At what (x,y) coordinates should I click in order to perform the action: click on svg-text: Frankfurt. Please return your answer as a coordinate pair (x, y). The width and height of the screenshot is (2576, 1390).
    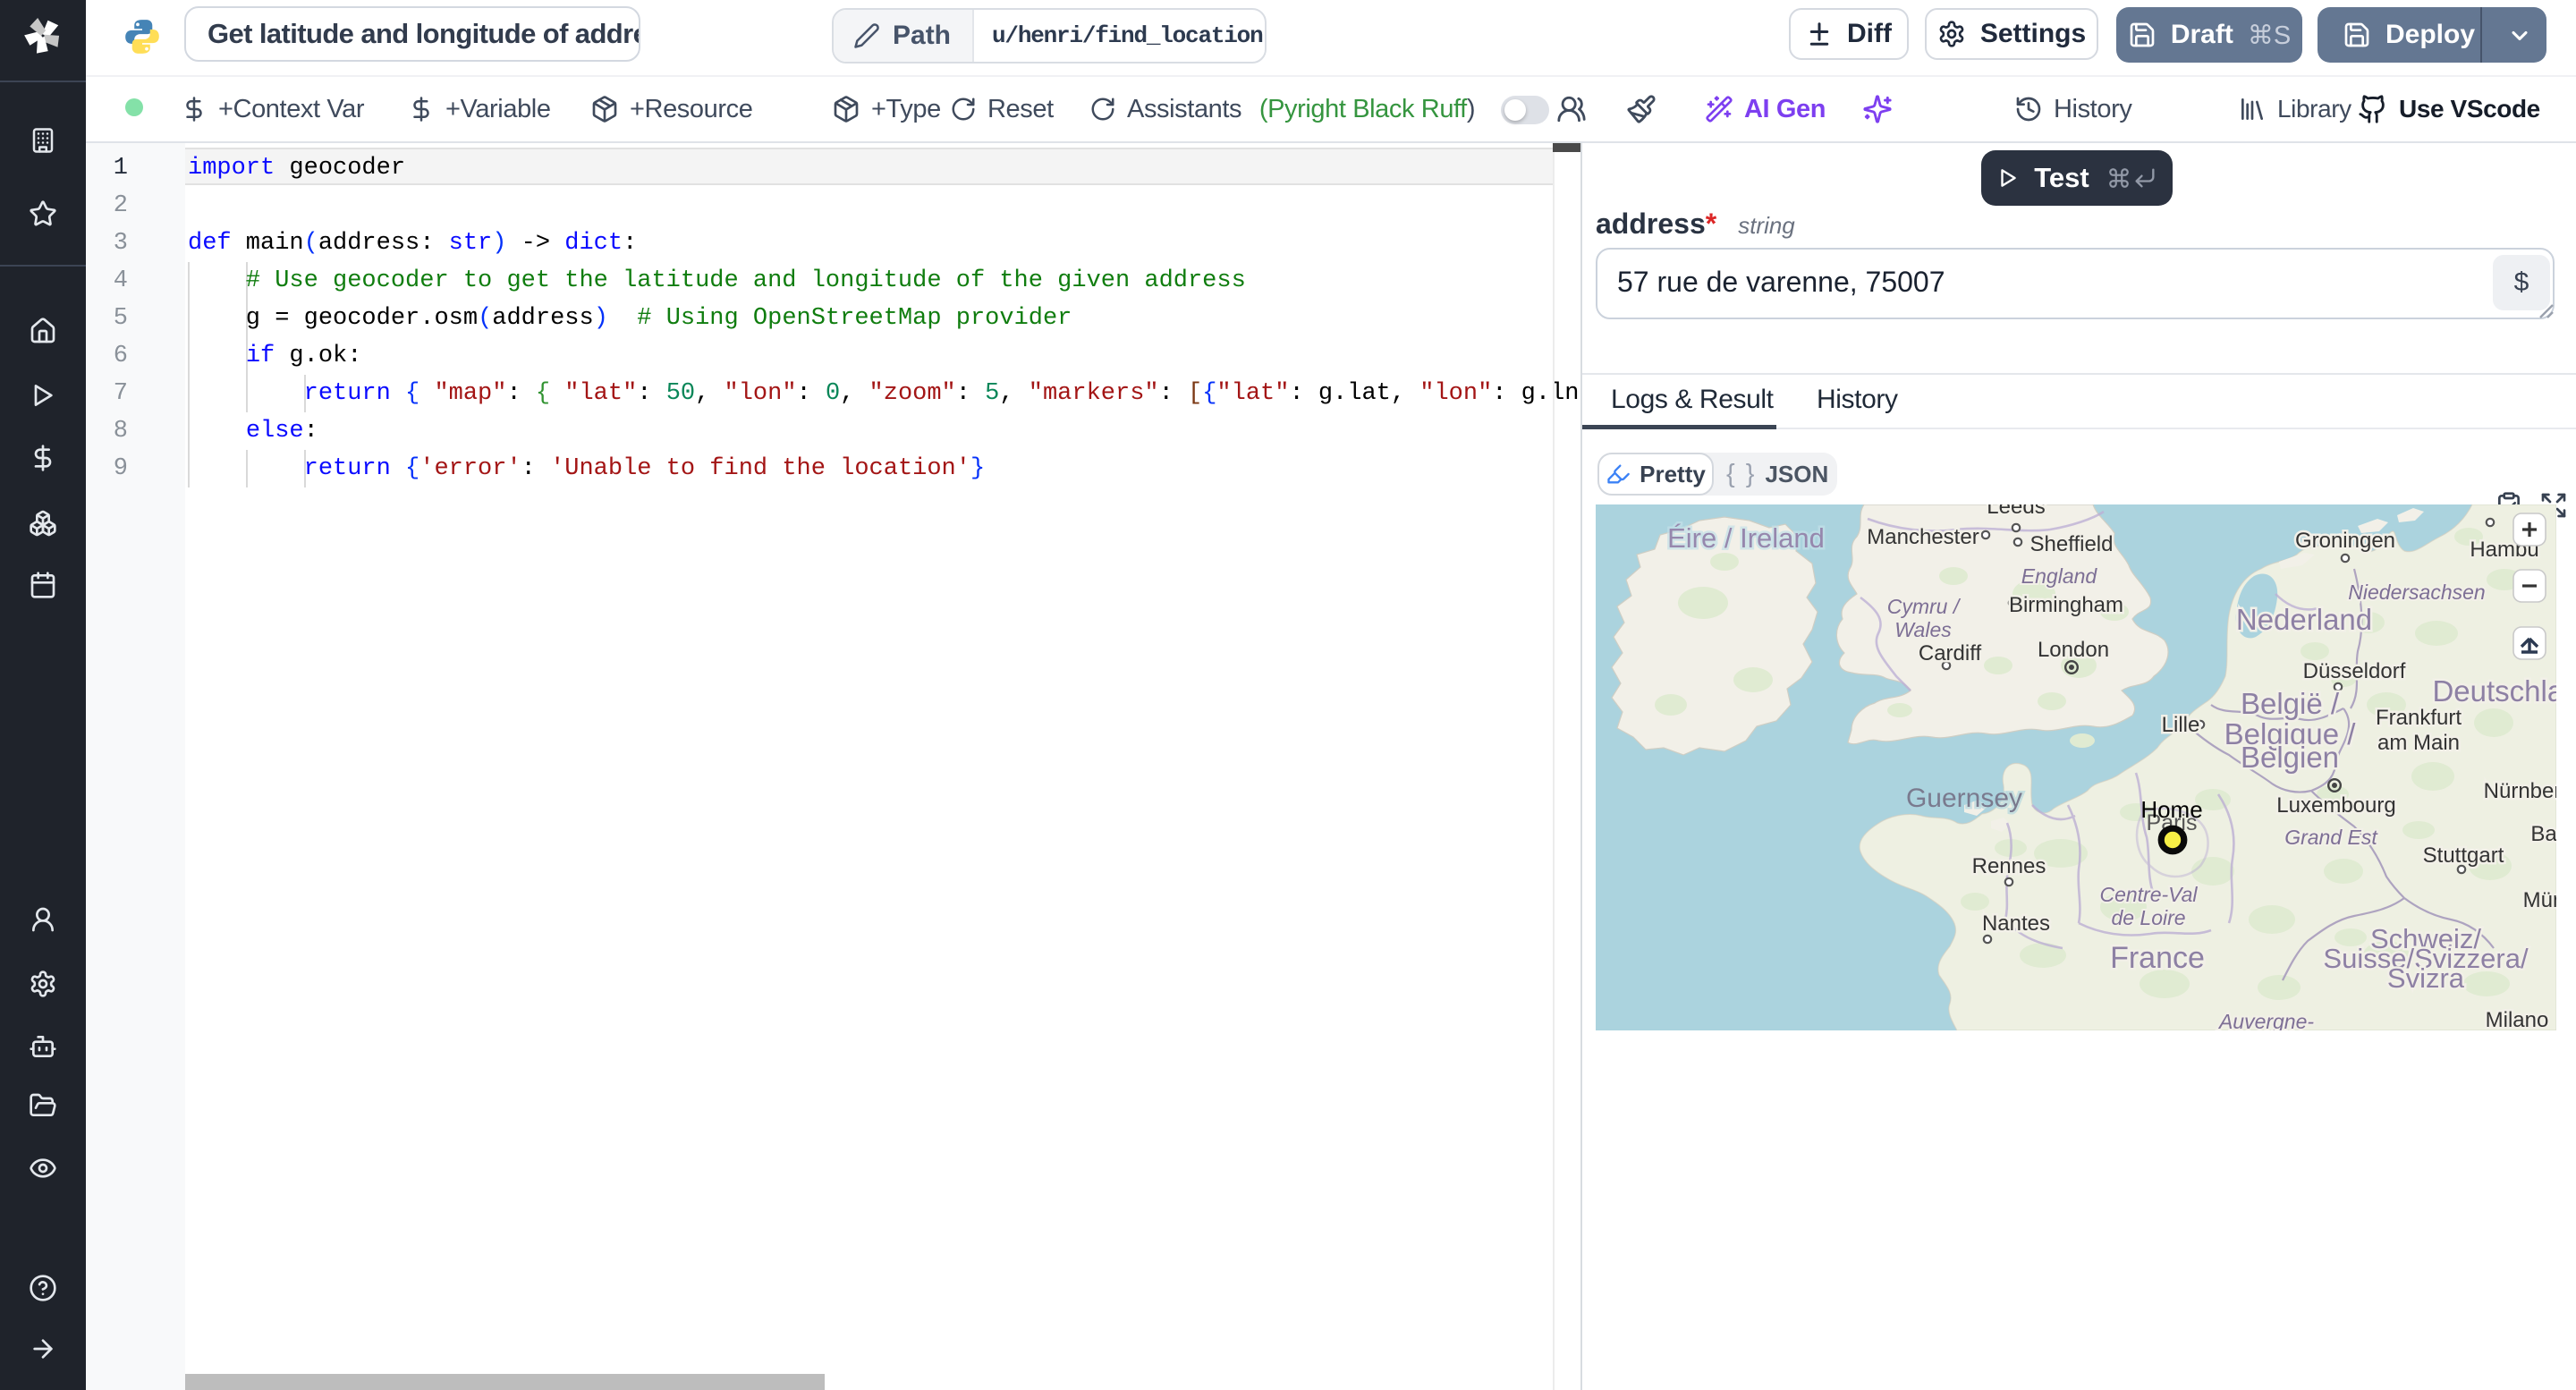
    Looking at the image, I should click on (2419, 718).